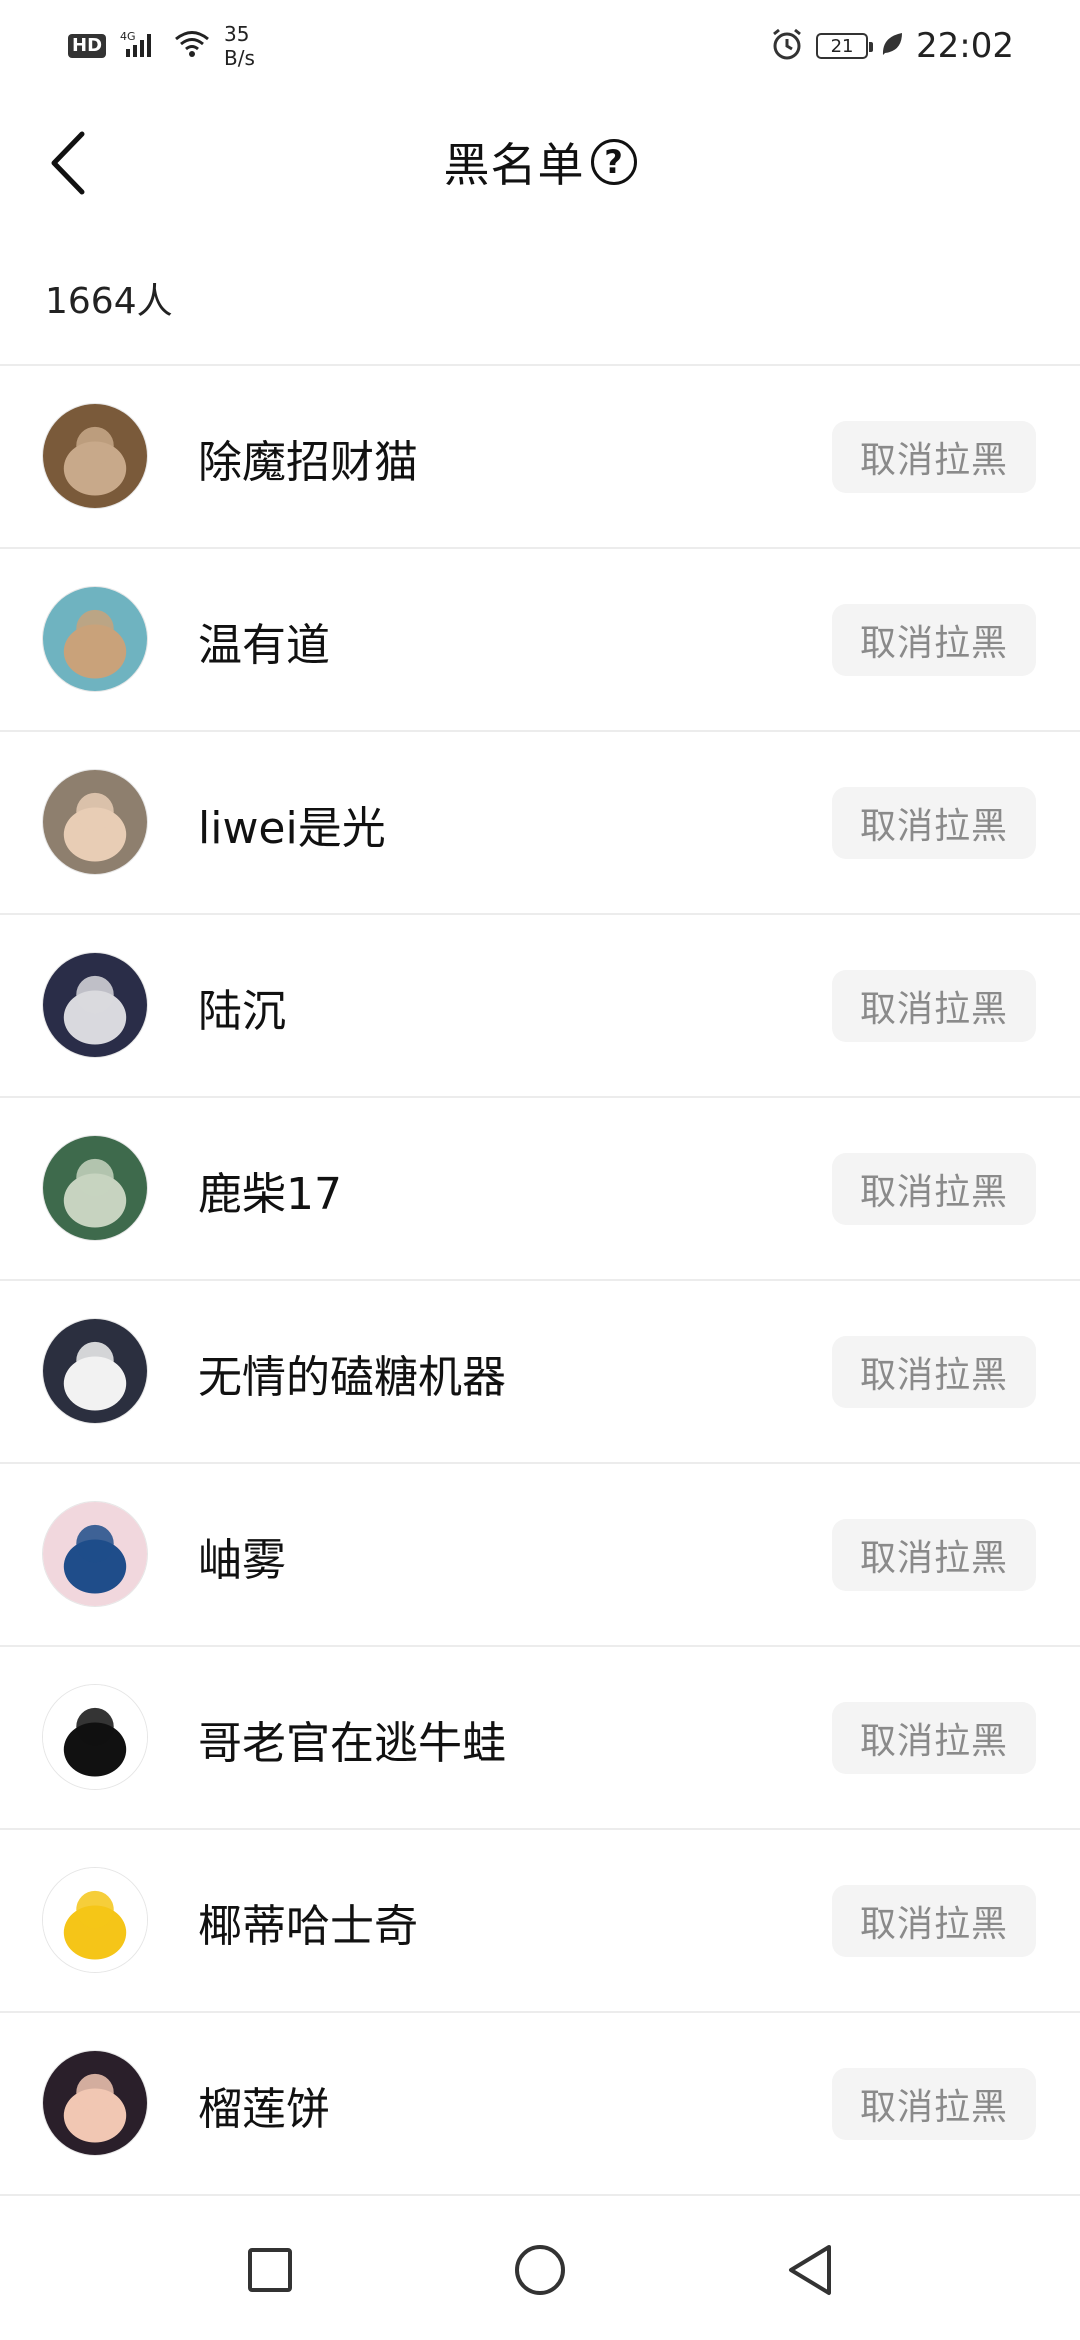  I want to click on rabbit-avatar, so click(95, 639).